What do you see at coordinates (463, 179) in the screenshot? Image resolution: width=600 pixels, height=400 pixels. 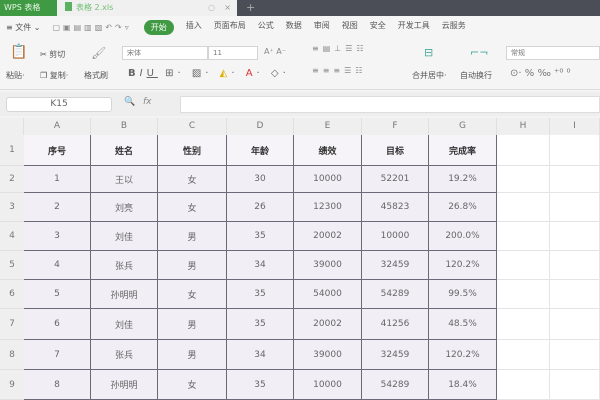 I see `table-cell: 19.2%` at bounding box center [463, 179].